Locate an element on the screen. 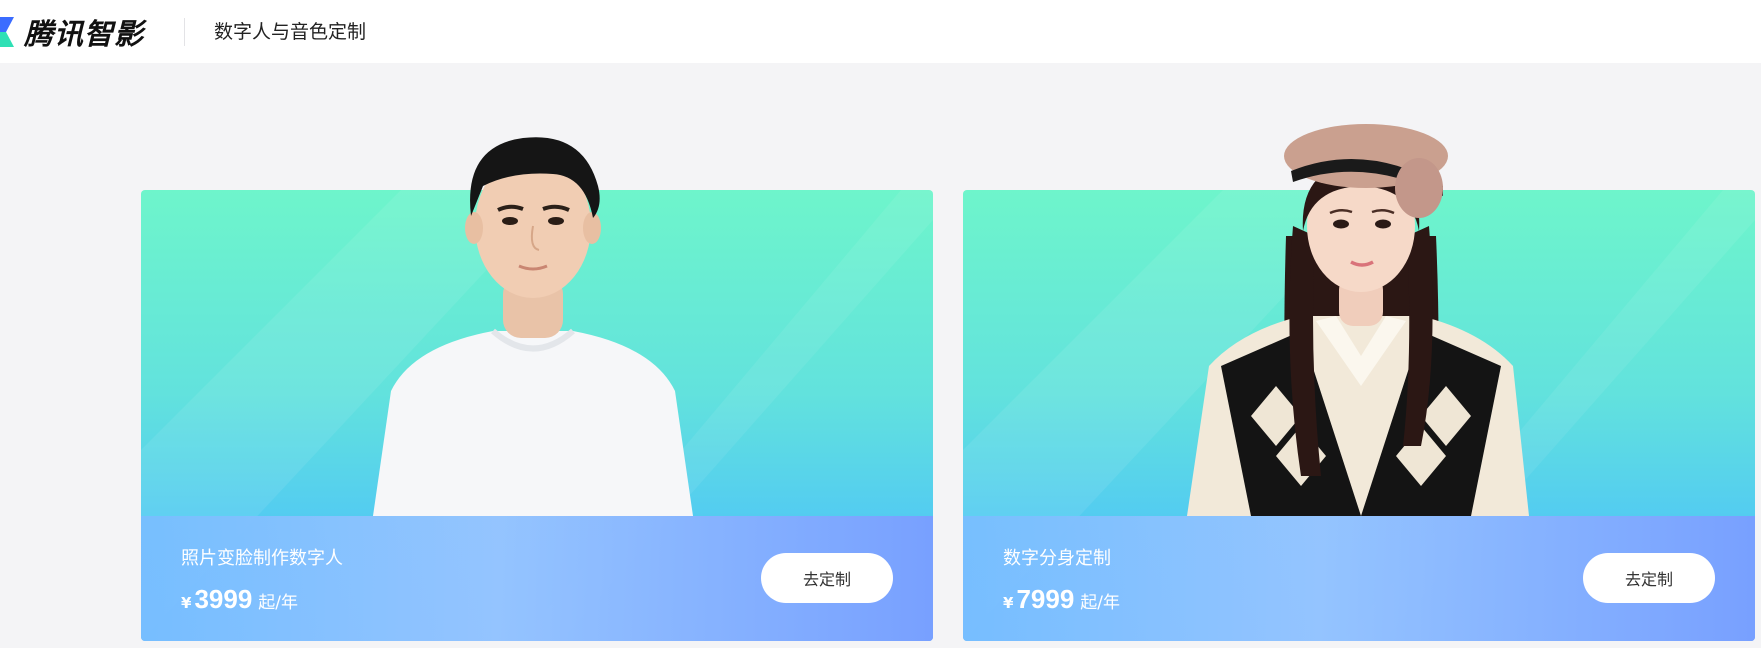 The image size is (1761, 648). price-amount: 3999 is located at coordinates (223, 599).